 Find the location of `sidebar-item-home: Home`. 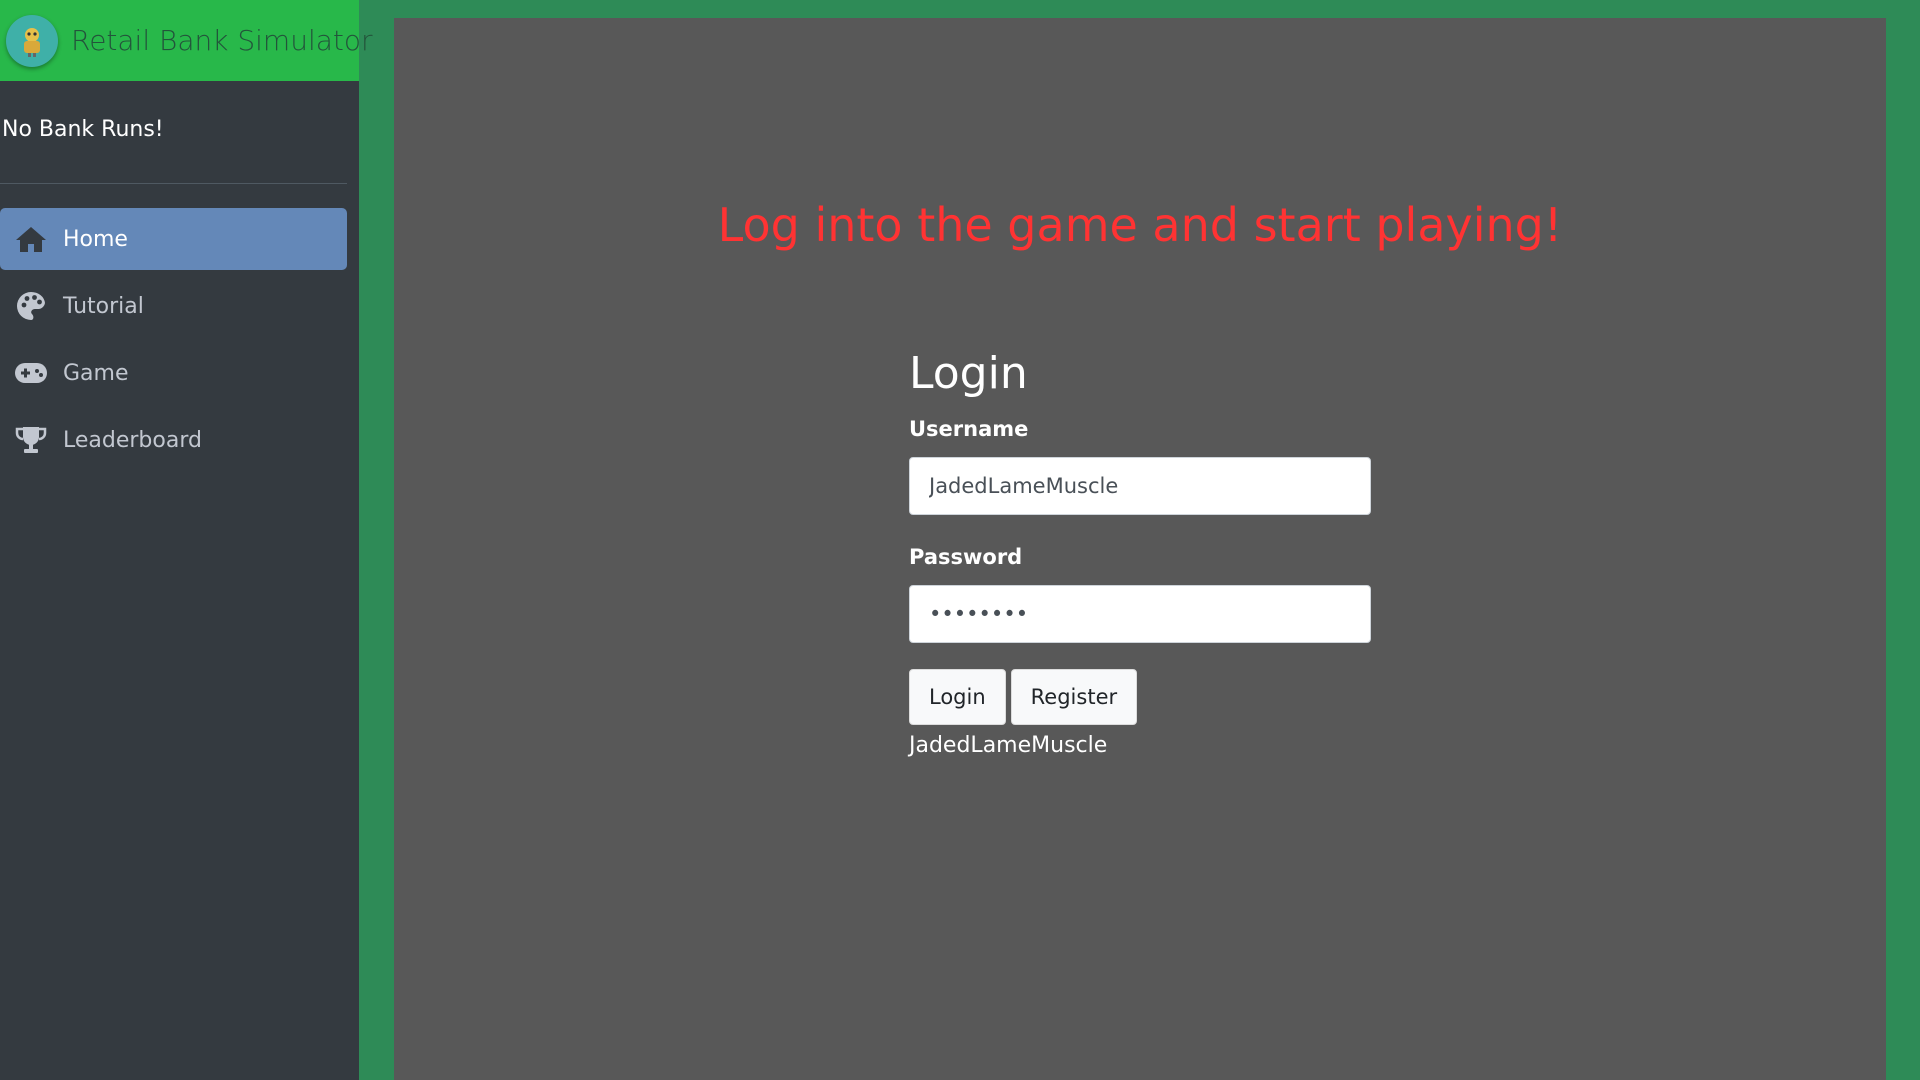

sidebar-item-home: Home is located at coordinates (173, 239).